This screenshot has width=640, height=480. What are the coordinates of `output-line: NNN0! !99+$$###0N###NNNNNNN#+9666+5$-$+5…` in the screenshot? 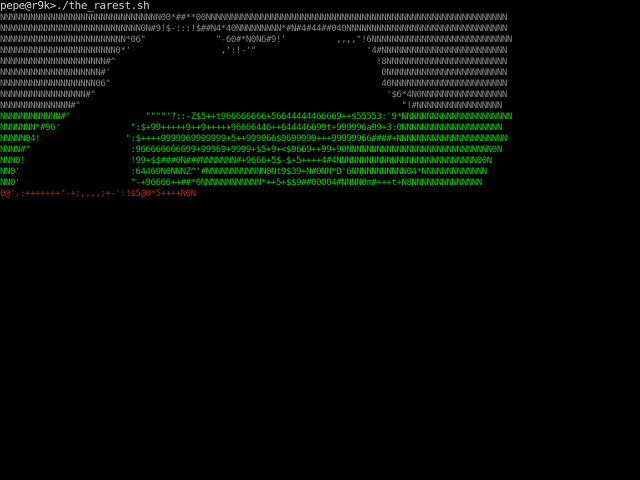 It's located at (246, 161).